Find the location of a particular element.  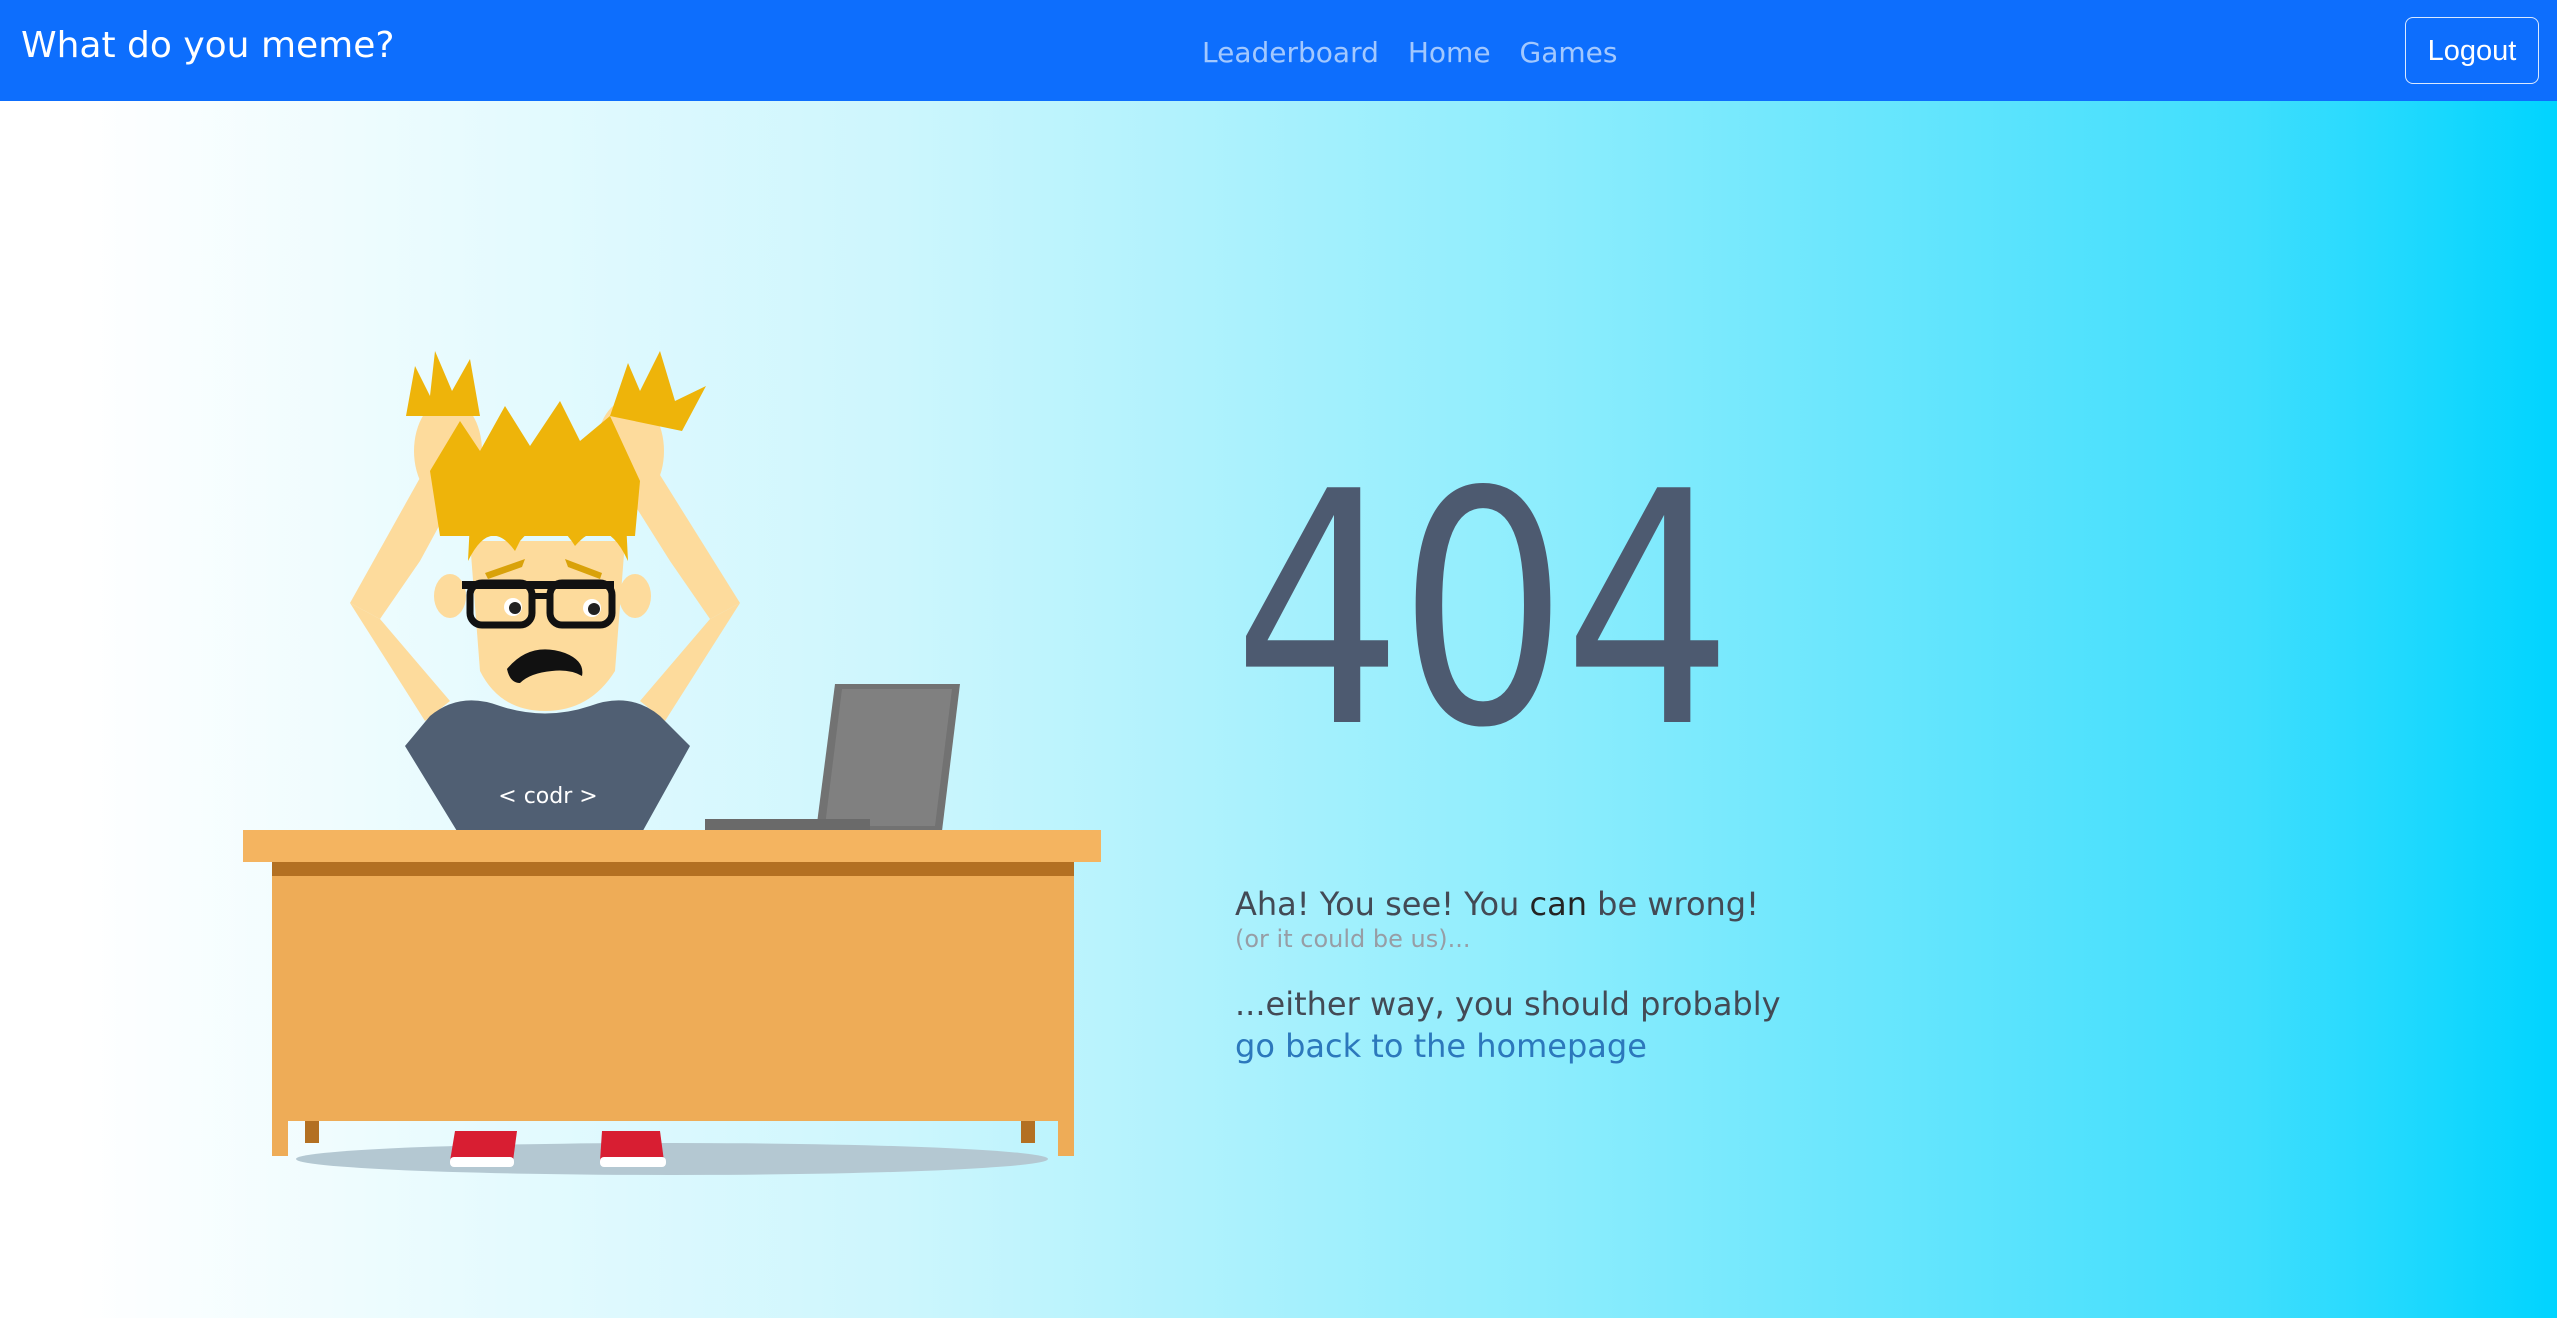

nav-link-leaderboard: Leaderboard is located at coordinates (1290, 53).